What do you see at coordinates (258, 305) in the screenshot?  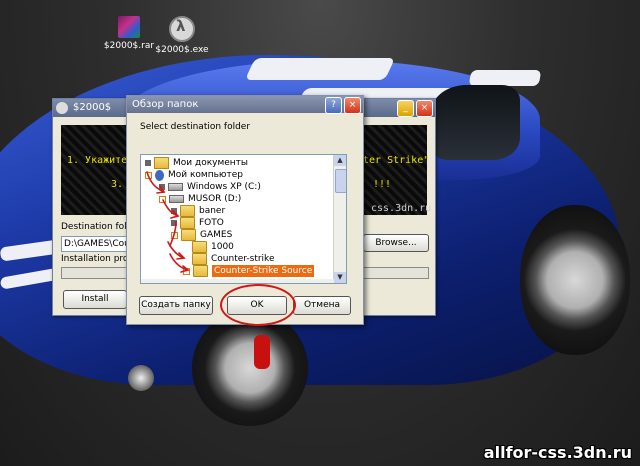 I see `ok-highlight-circle` at bounding box center [258, 305].